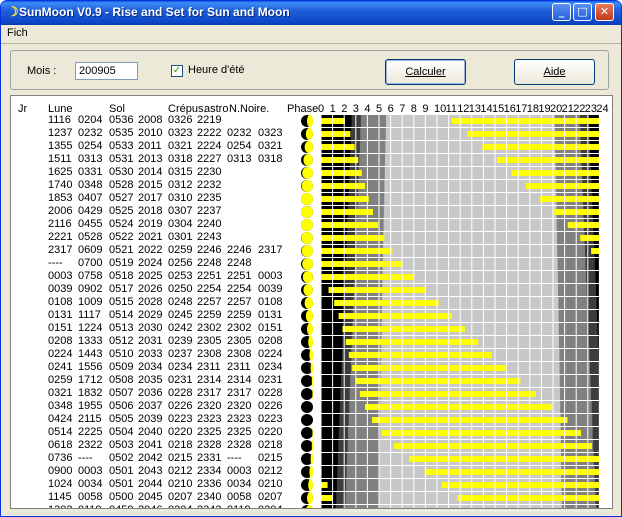 The height and width of the screenshot is (517, 622). What do you see at coordinates (42, 71) in the screenshot?
I see `mois-label: Mois :` at bounding box center [42, 71].